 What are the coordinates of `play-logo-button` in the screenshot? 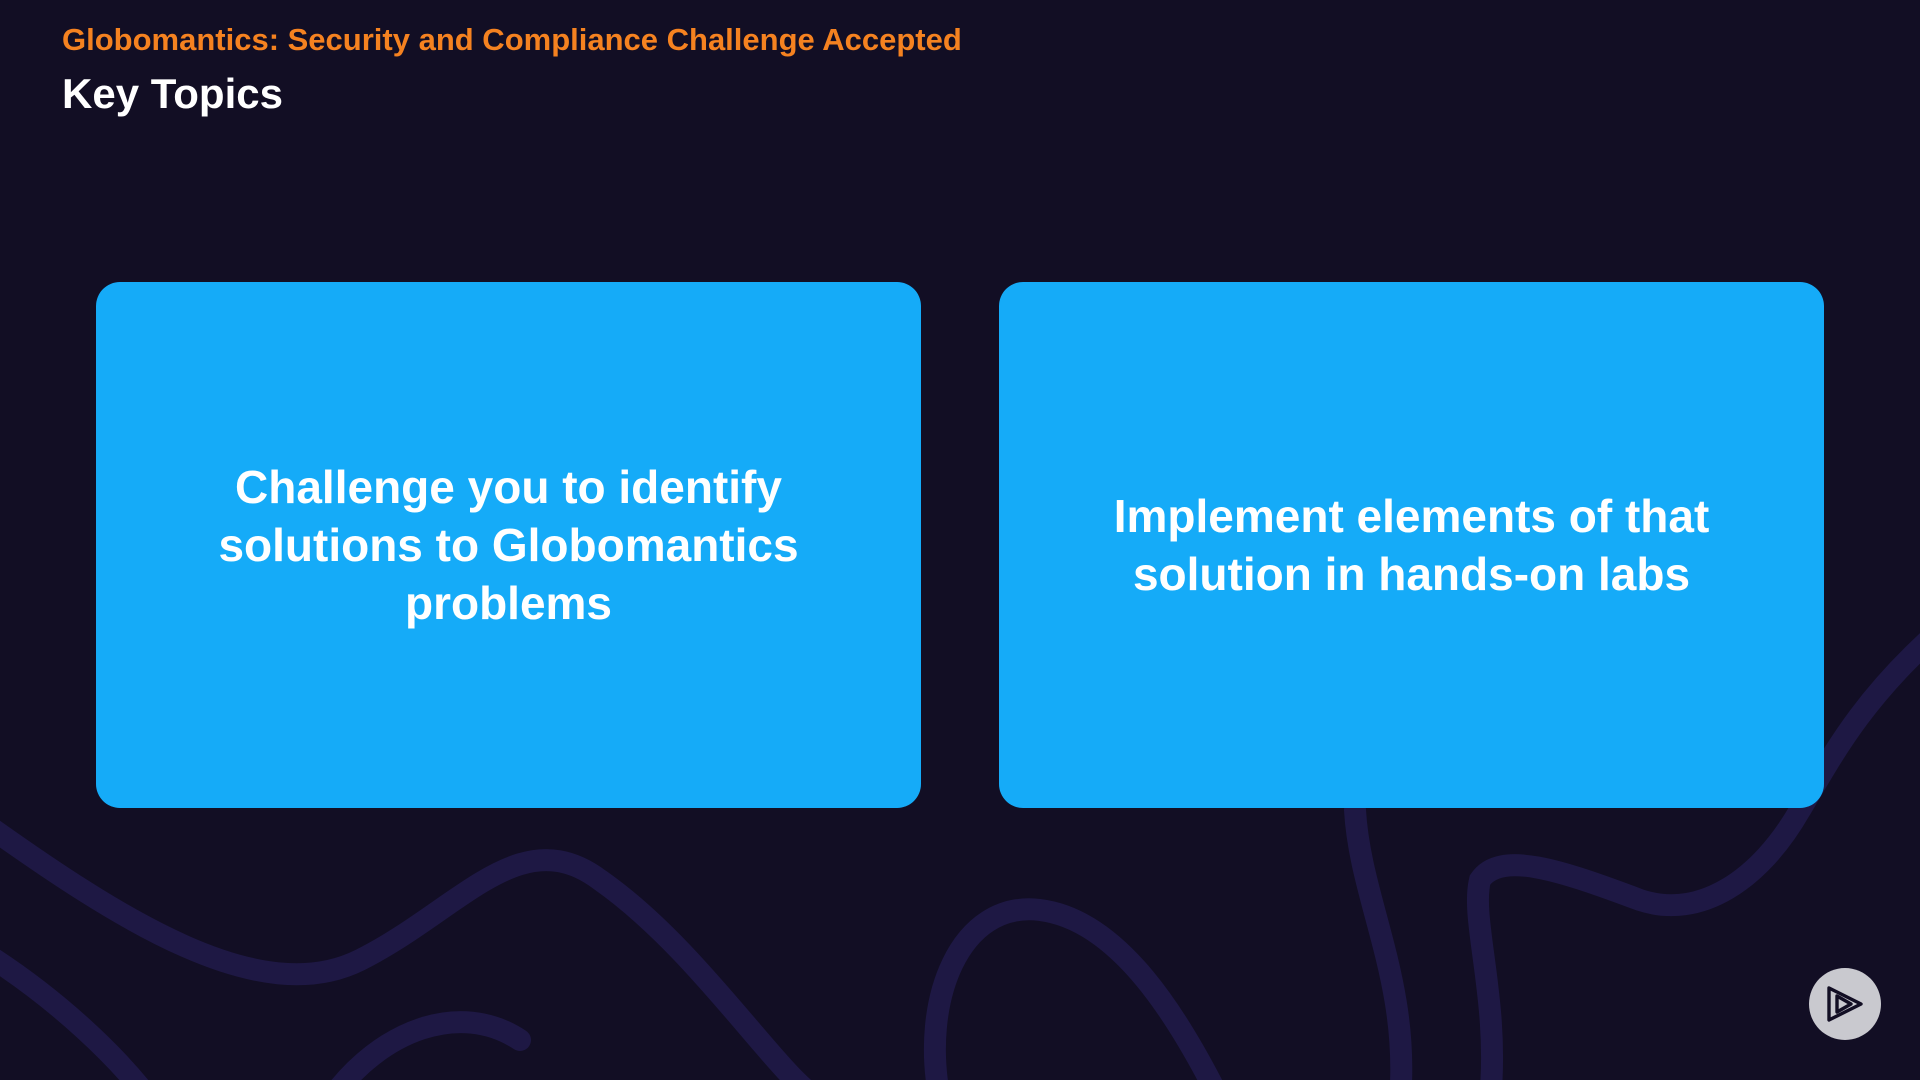 It's located at (1845, 1004).